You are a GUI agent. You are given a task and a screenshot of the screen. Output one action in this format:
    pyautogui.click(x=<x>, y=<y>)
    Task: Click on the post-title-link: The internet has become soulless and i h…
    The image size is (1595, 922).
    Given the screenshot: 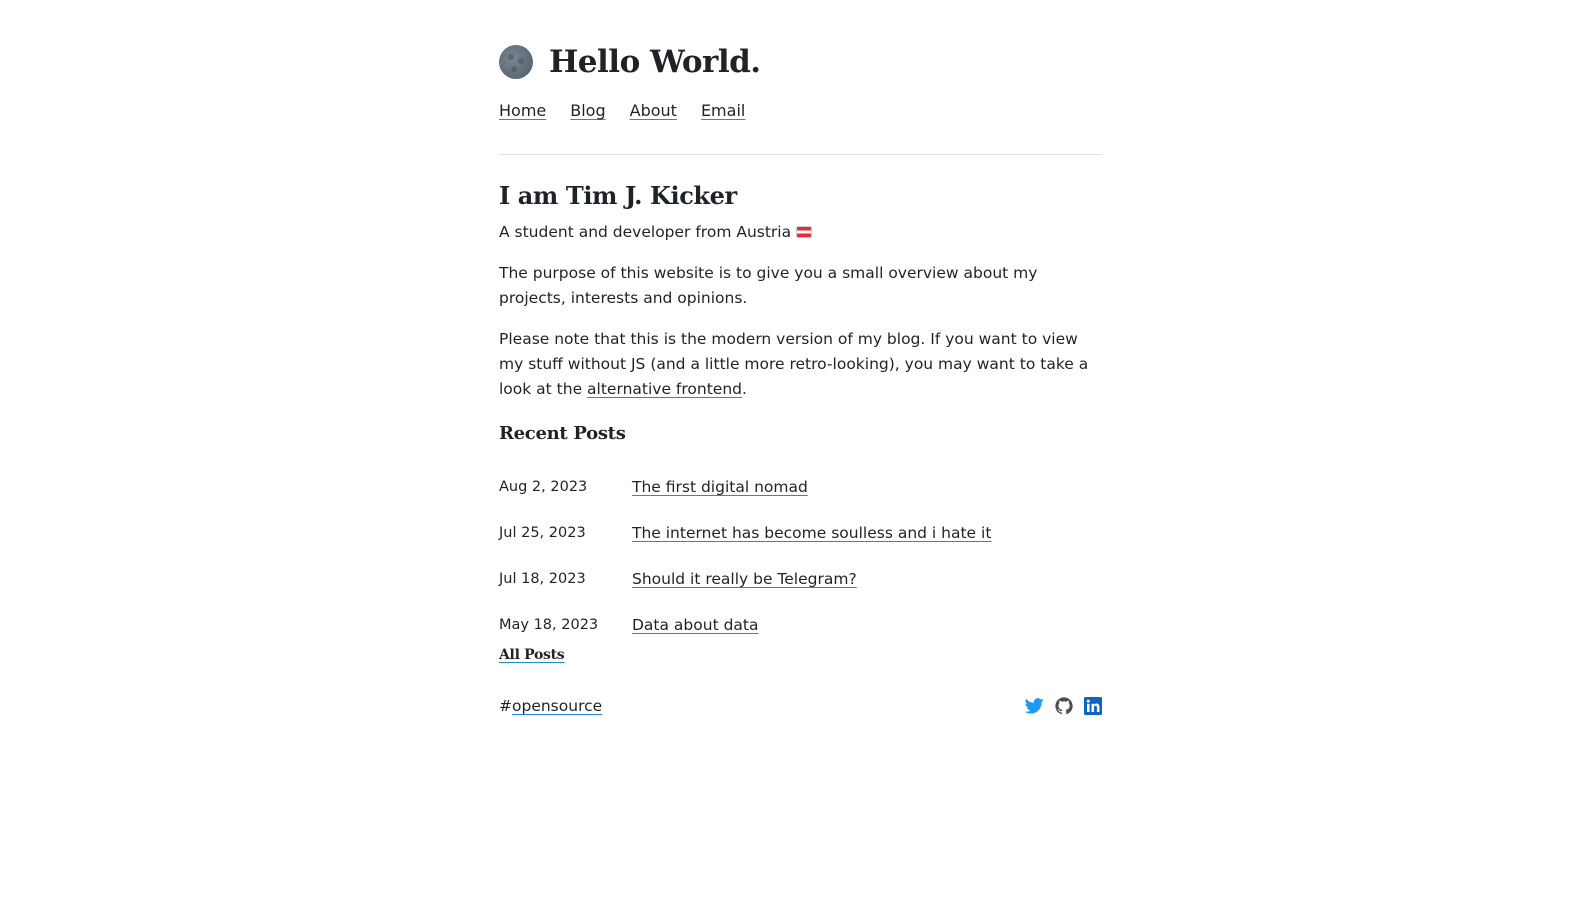 What is the action you would take?
    pyautogui.click(x=811, y=533)
    